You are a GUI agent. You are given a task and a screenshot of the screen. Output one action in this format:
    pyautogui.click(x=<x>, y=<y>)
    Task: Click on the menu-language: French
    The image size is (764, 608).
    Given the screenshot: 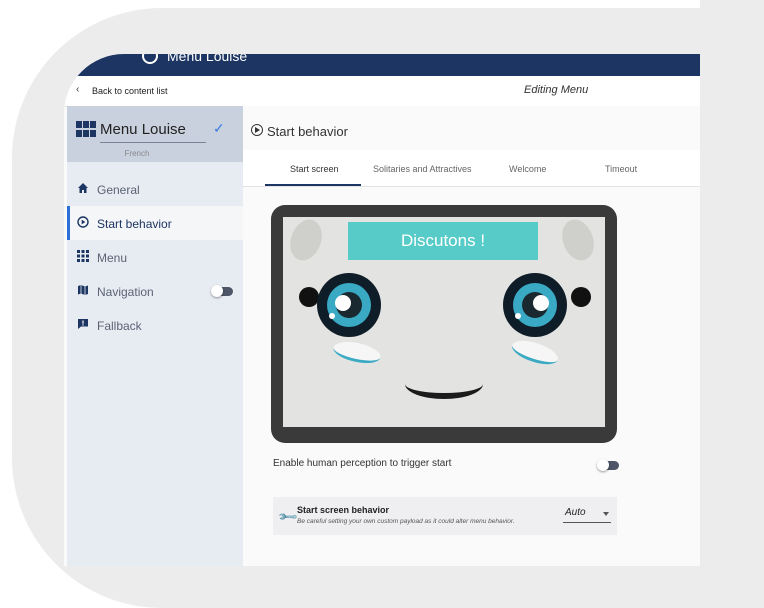 What is the action you would take?
    pyautogui.click(x=137, y=153)
    